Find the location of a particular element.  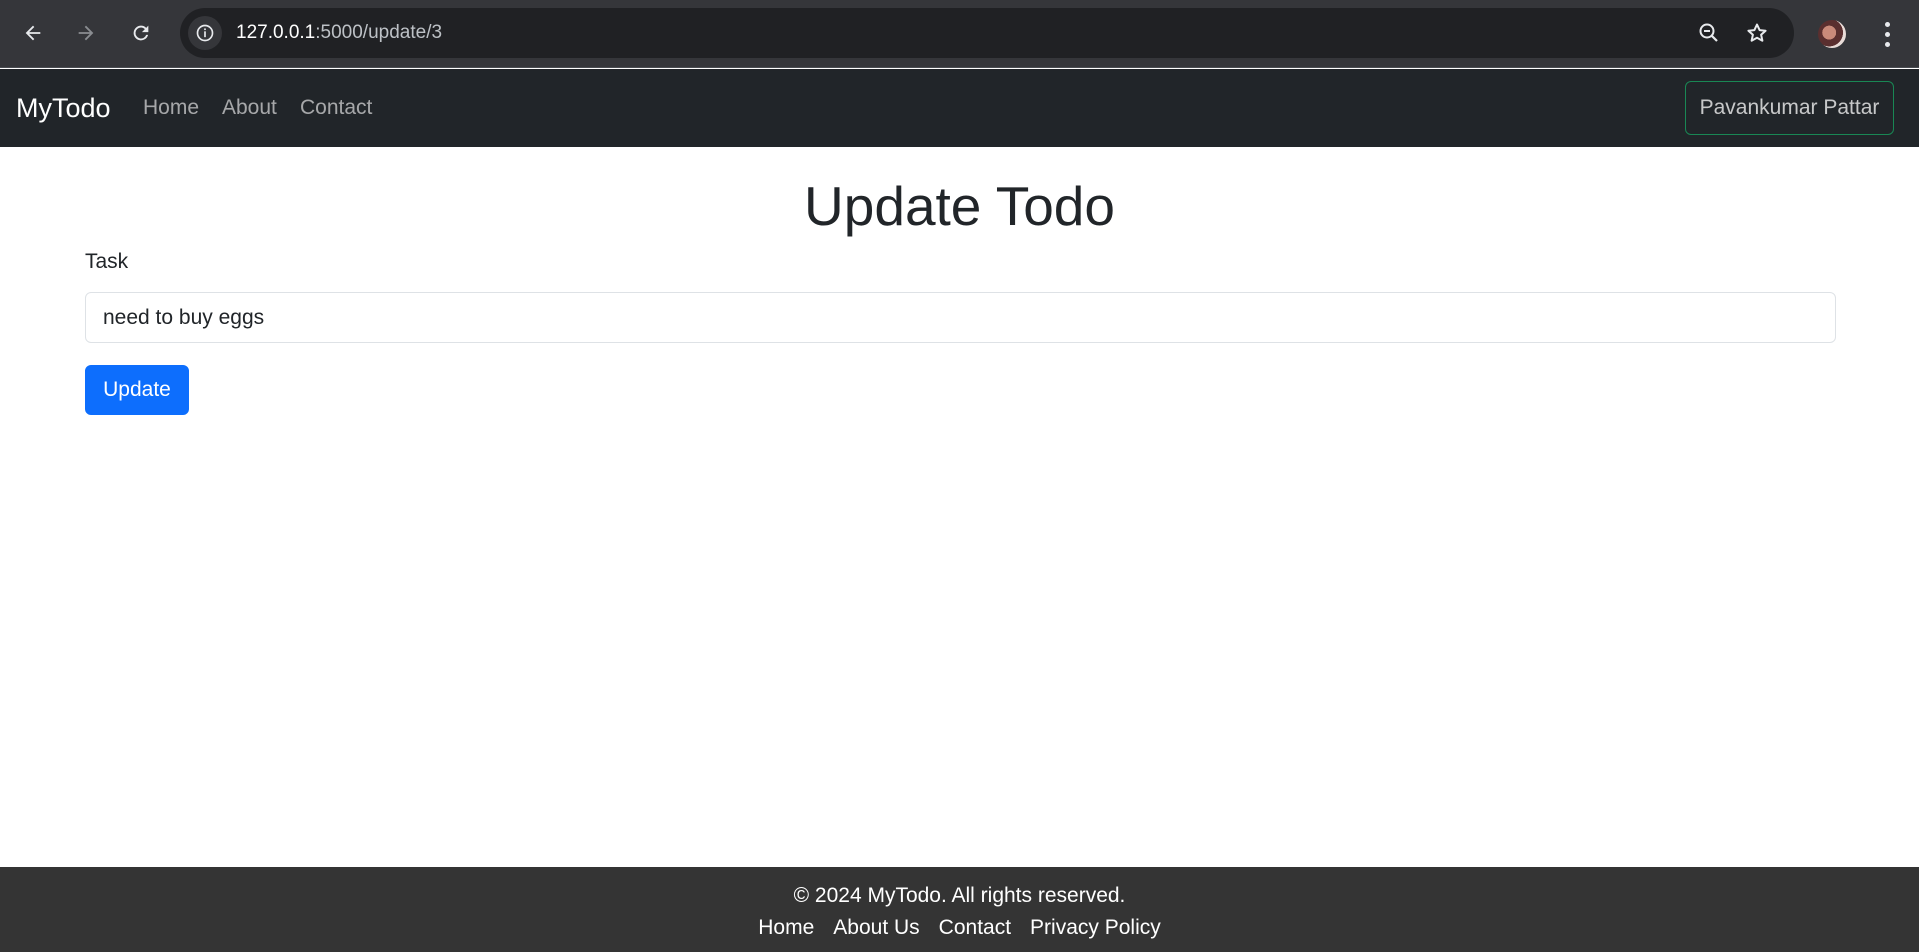

footer-links: Home About Us Contact Privacy Policy is located at coordinates (959, 928).